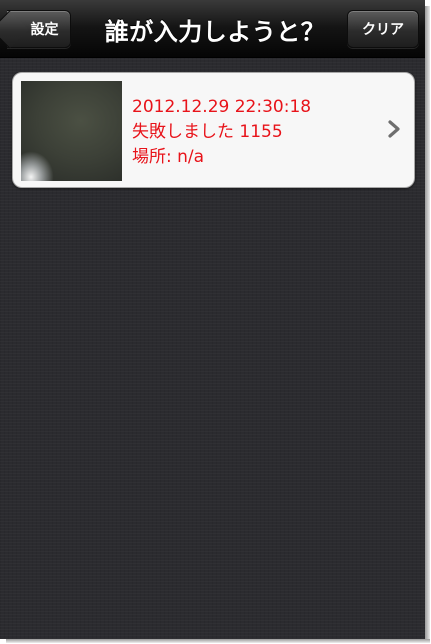 This screenshot has width=431, height=644. Describe the element at coordinates (218, 641) in the screenshot. I see `page-shadow-bottom` at that location.